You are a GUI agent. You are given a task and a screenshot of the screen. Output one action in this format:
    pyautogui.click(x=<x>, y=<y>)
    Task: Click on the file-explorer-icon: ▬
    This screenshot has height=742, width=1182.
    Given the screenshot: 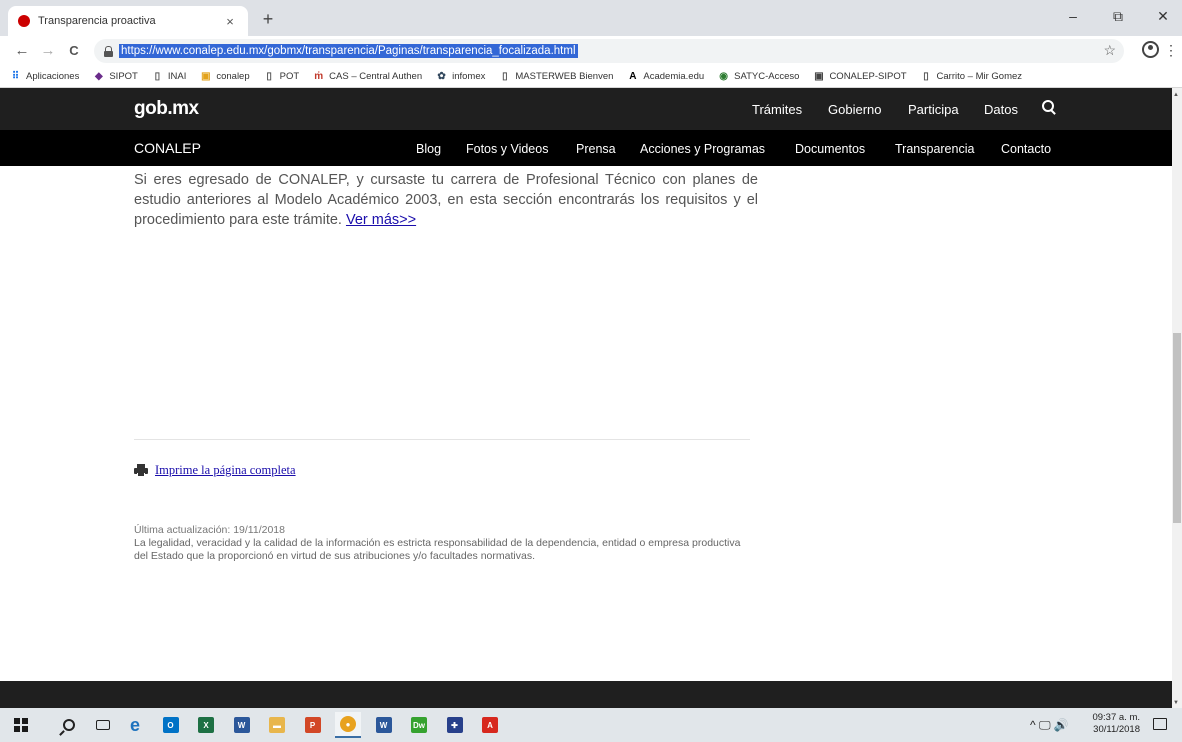 What is the action you would take?
    pyautogui.click(x=277, y=725)
    